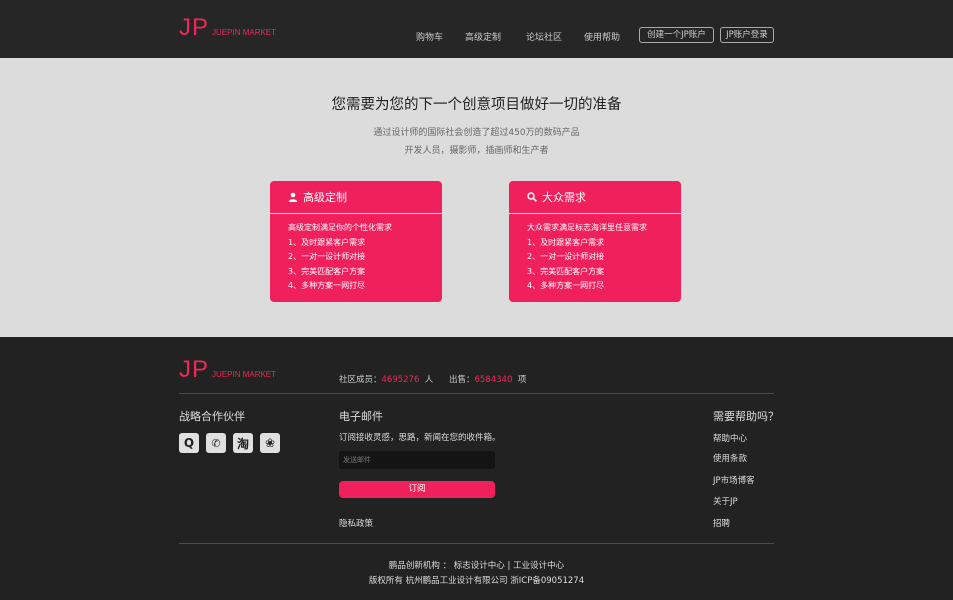 The height and width of the screenshot is (600, 953). I want to click on header-logo: JP JUEPIN MARKET, so click(228, 27).